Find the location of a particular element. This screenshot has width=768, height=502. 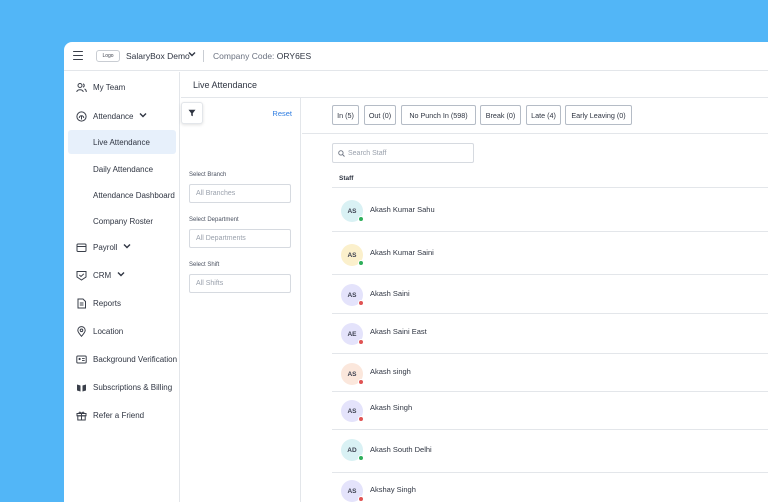

sidebar-sub-daily-attendance: Daily Attendance is located at coordinates (122, 169).